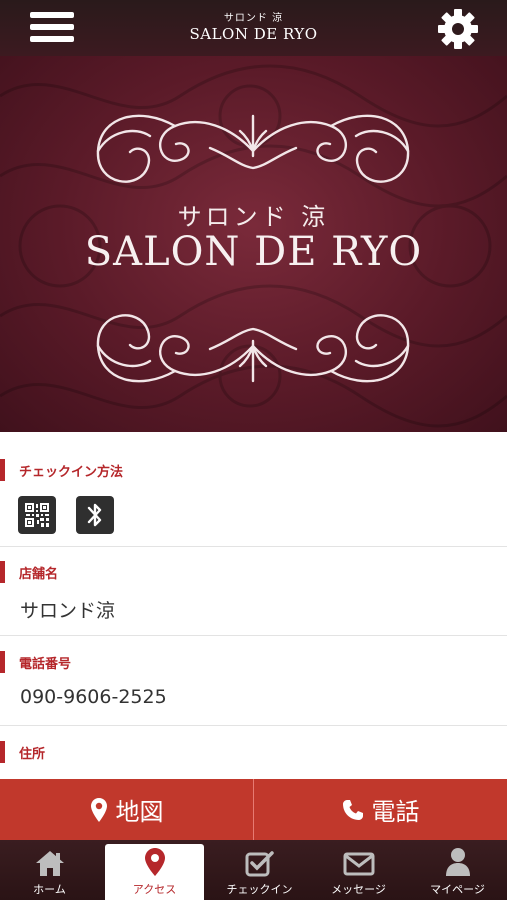 Image resolution: width=507 pixels, height=900 pixels. Describe the element at coordinates (352, 809) in the screenshot. I see `phone-icon` at that location.